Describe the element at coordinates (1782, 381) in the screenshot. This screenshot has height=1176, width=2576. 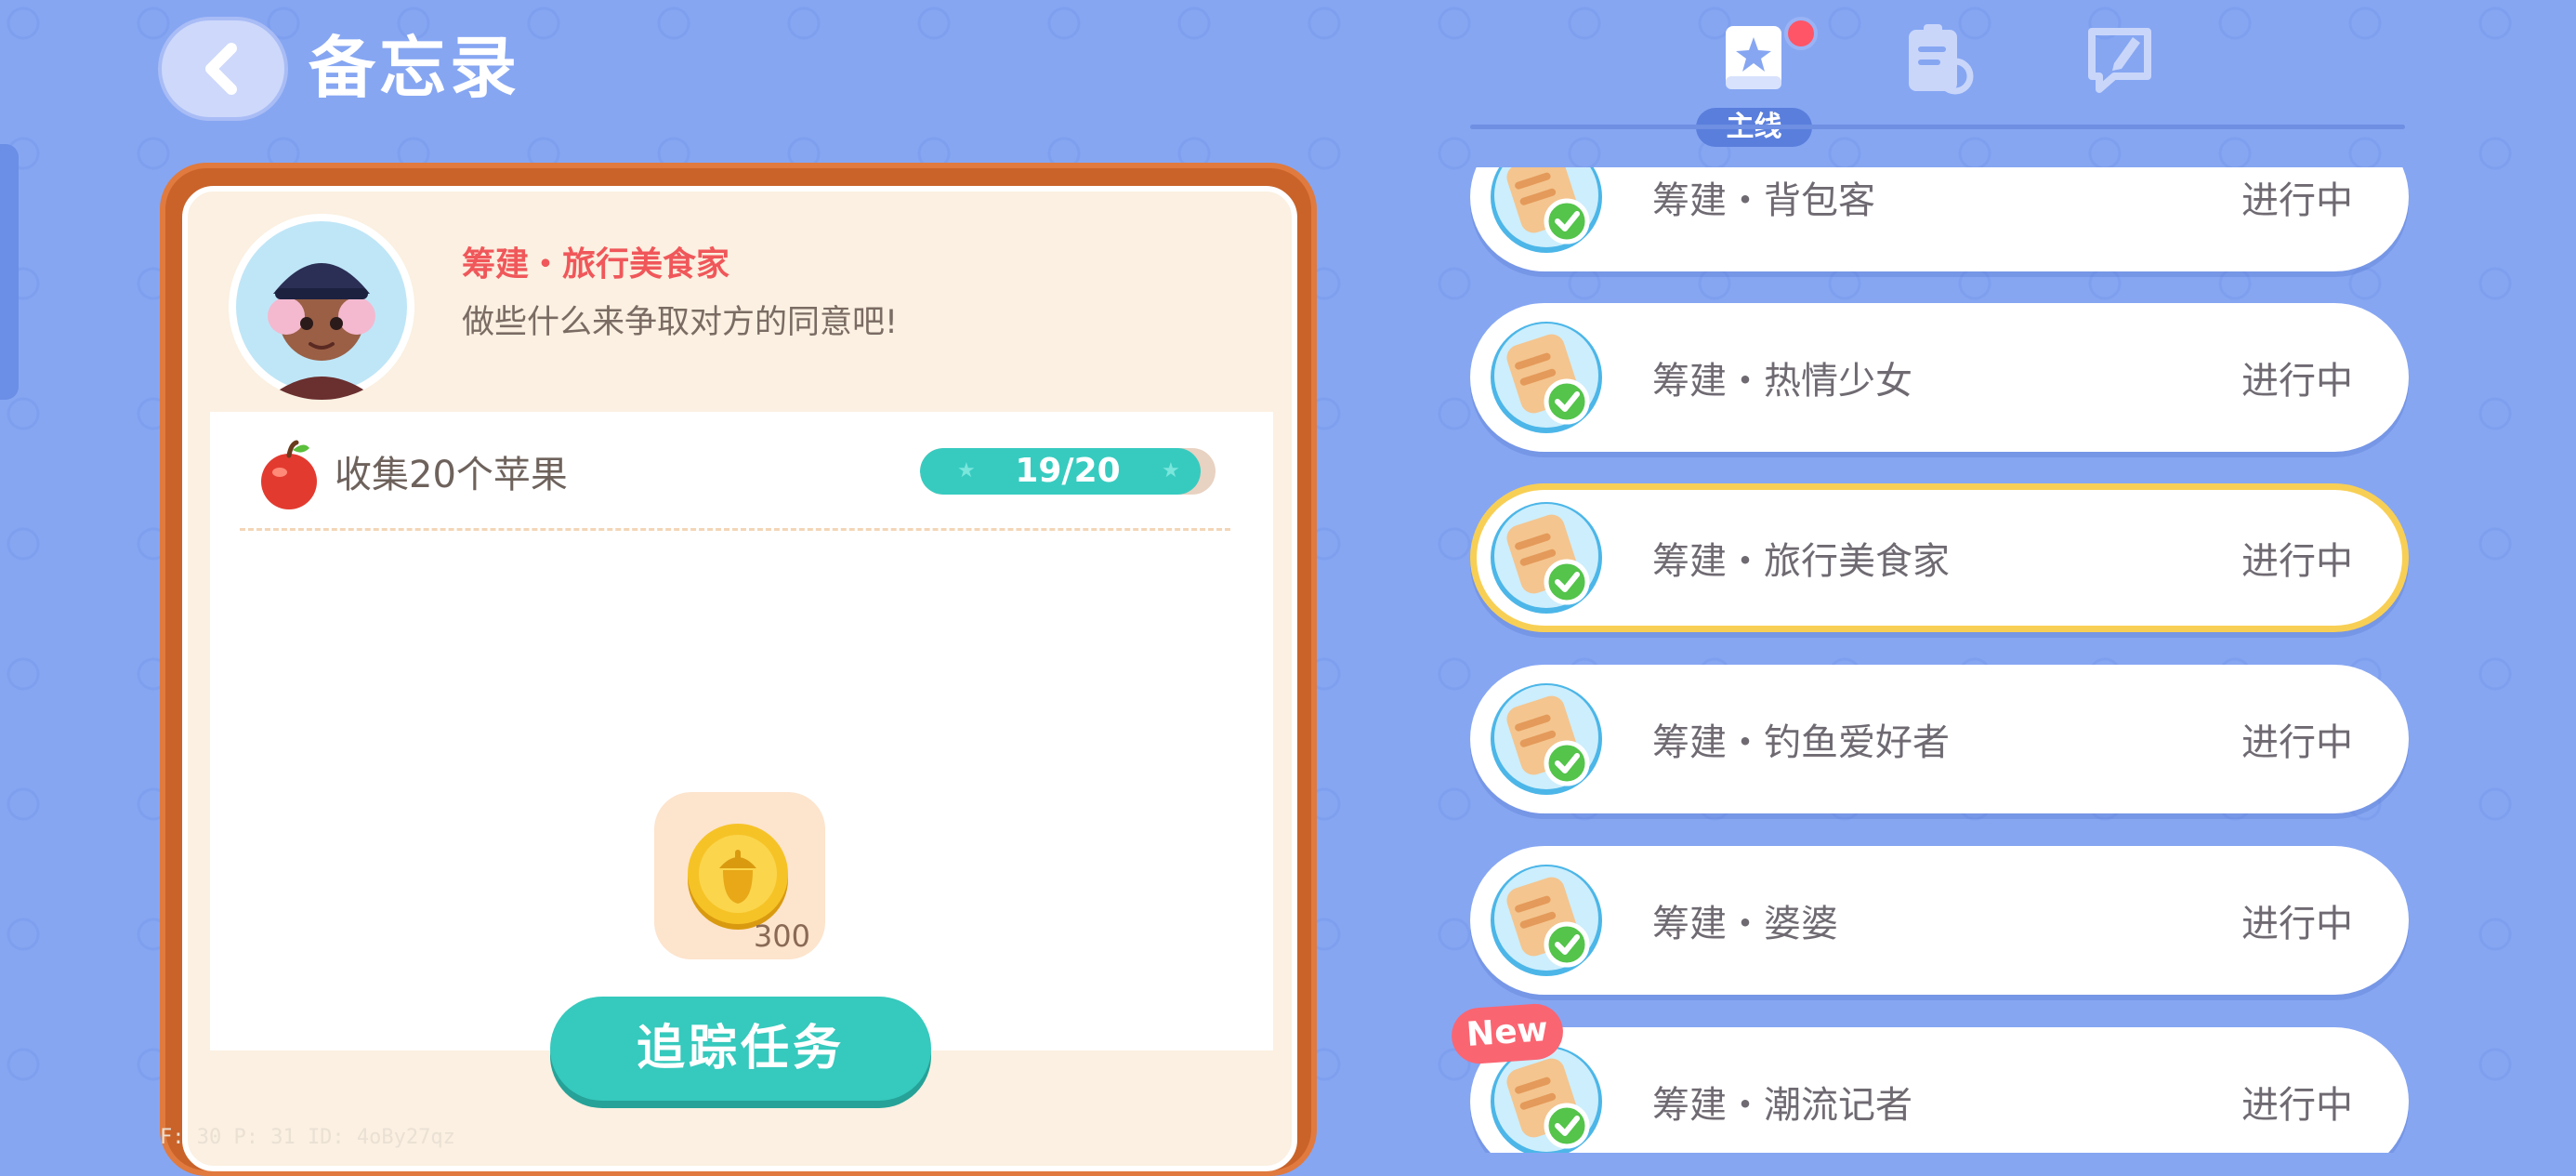
I see `quest-list-item-name: 筹建・热情少女` at that location.